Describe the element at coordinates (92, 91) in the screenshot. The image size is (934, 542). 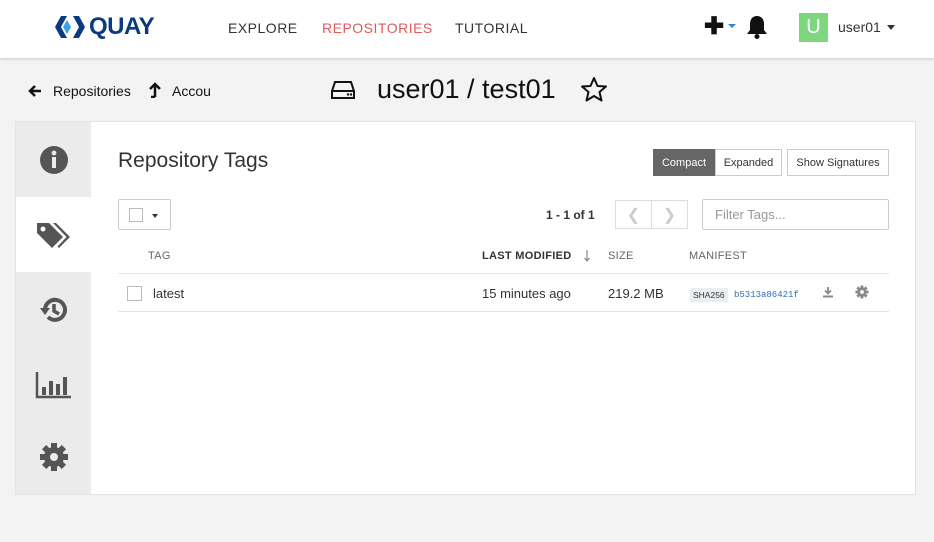
I see `breadcrumb-repositories: Repositories` at that location.